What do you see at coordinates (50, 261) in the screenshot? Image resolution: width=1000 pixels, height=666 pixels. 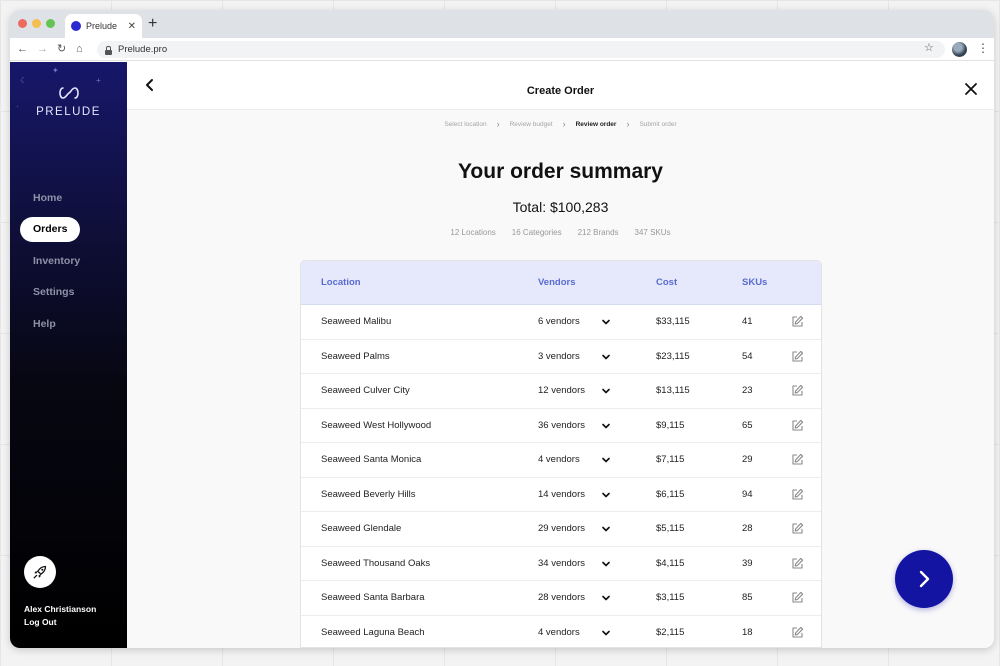 I see `sidebar-item-inventory: Inventory` at bounding box center [50, 261].